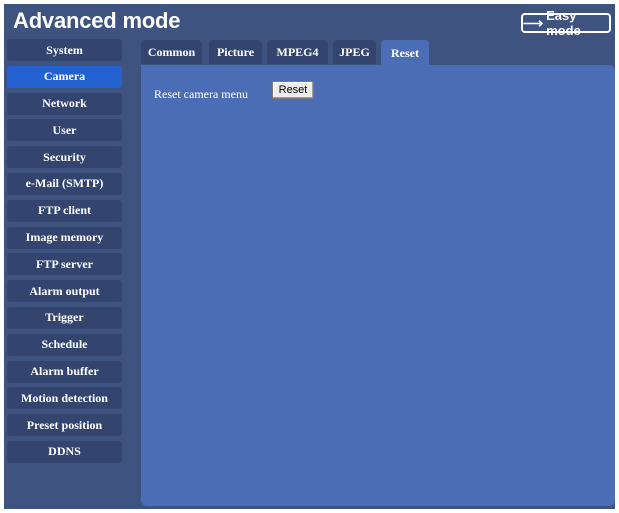  Describe the element at coordinates (64, 398) in the screenshot. I see `sidebar-item-motion-detection: Motion detection` at that location.